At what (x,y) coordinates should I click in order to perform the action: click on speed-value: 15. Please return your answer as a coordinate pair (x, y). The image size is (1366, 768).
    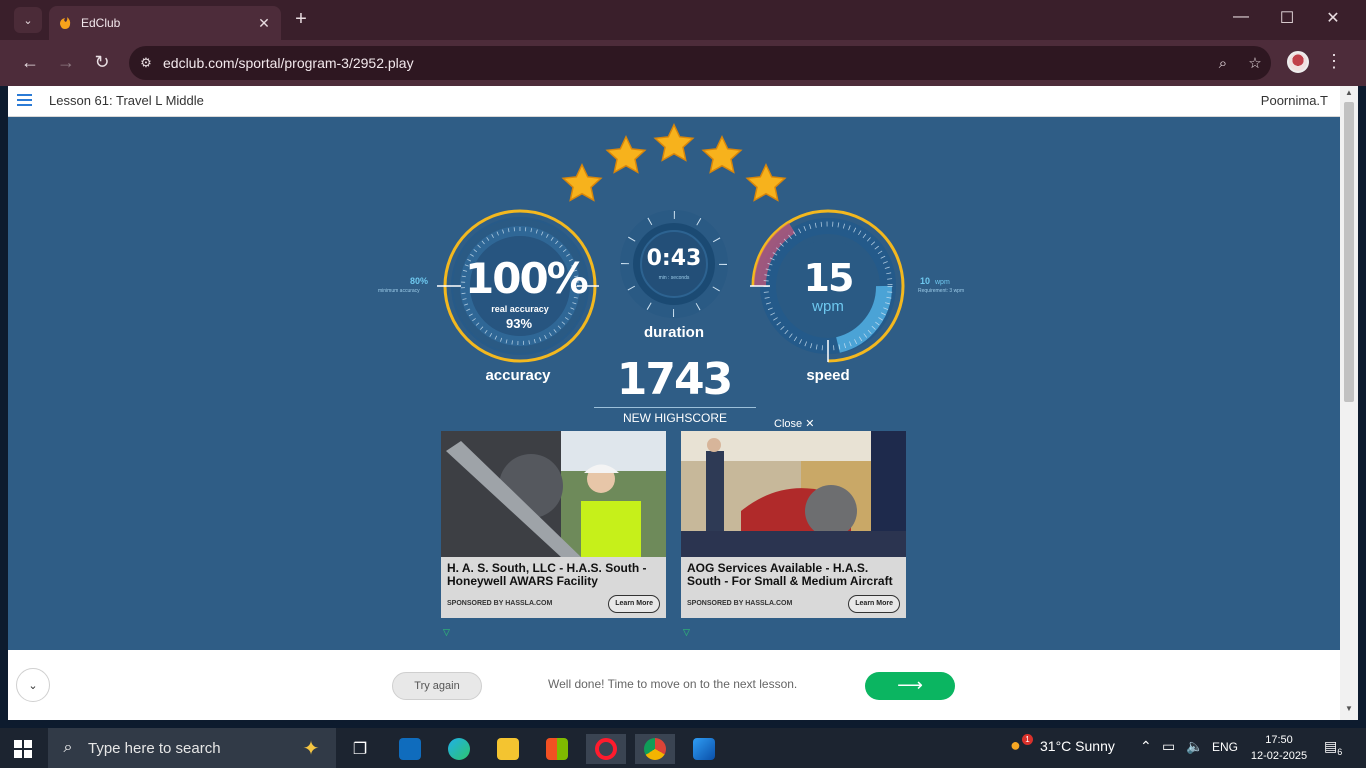
    Looking at the image, I should click on (829, 278).